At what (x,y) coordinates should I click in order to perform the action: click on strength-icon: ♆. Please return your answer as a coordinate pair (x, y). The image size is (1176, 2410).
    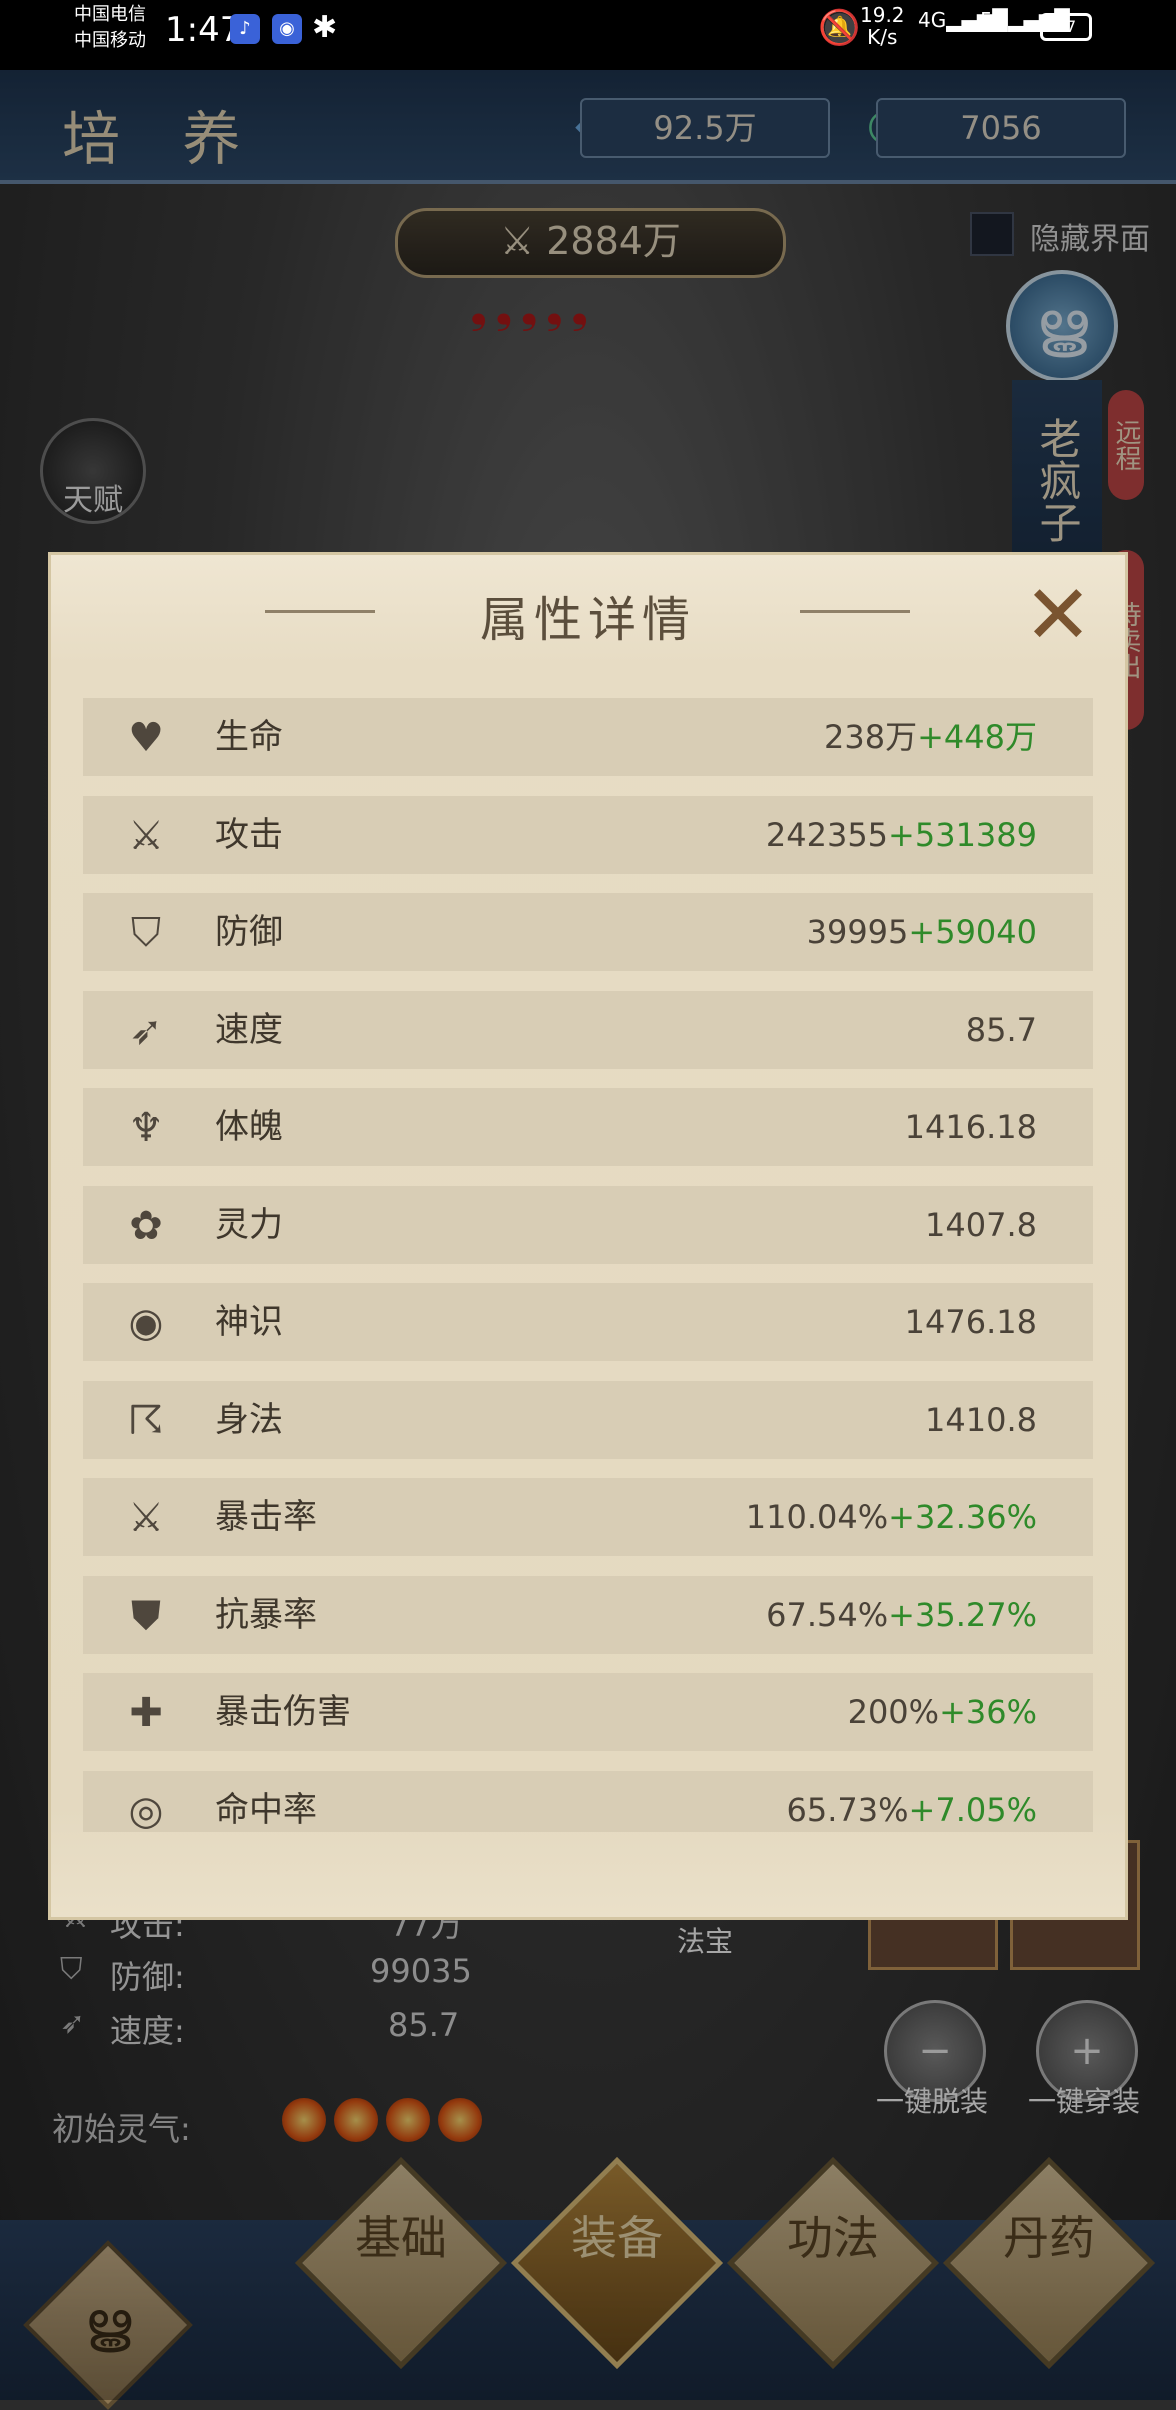
    Looking at the image, I should click on (146, 1128).